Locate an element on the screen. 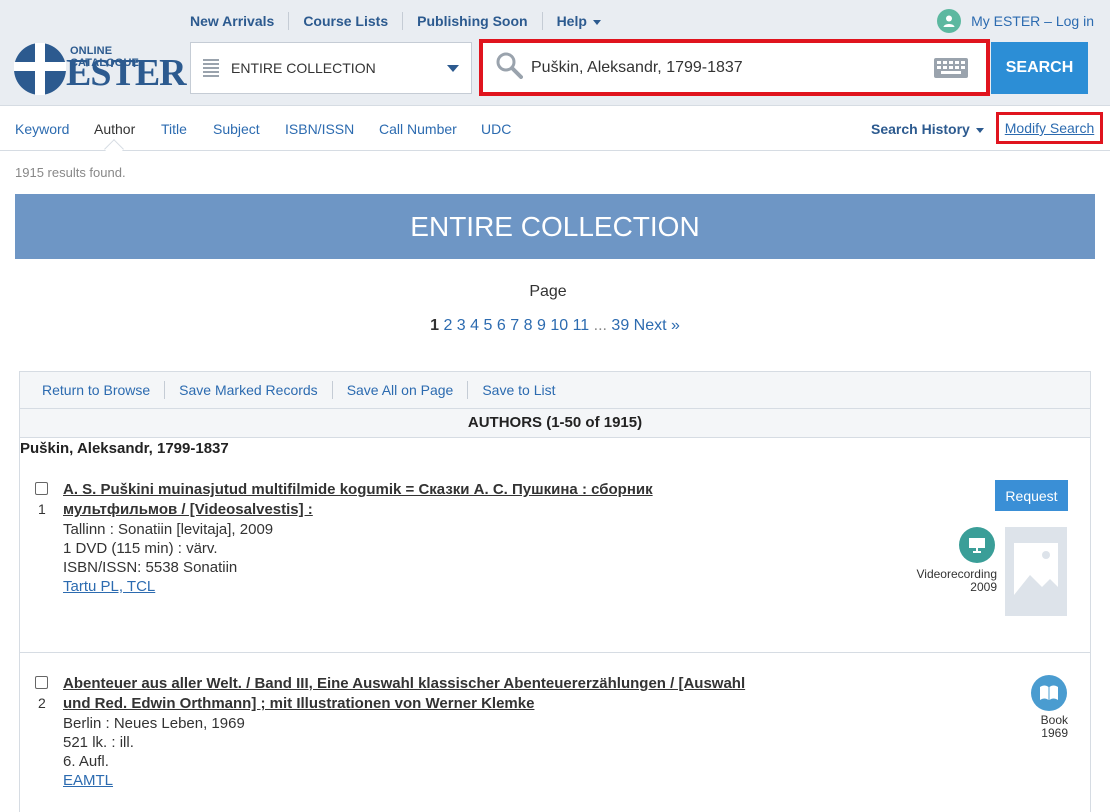 This screenshot has width=1110, height=812. tab-title: Title is located at coordinates (174, 129).